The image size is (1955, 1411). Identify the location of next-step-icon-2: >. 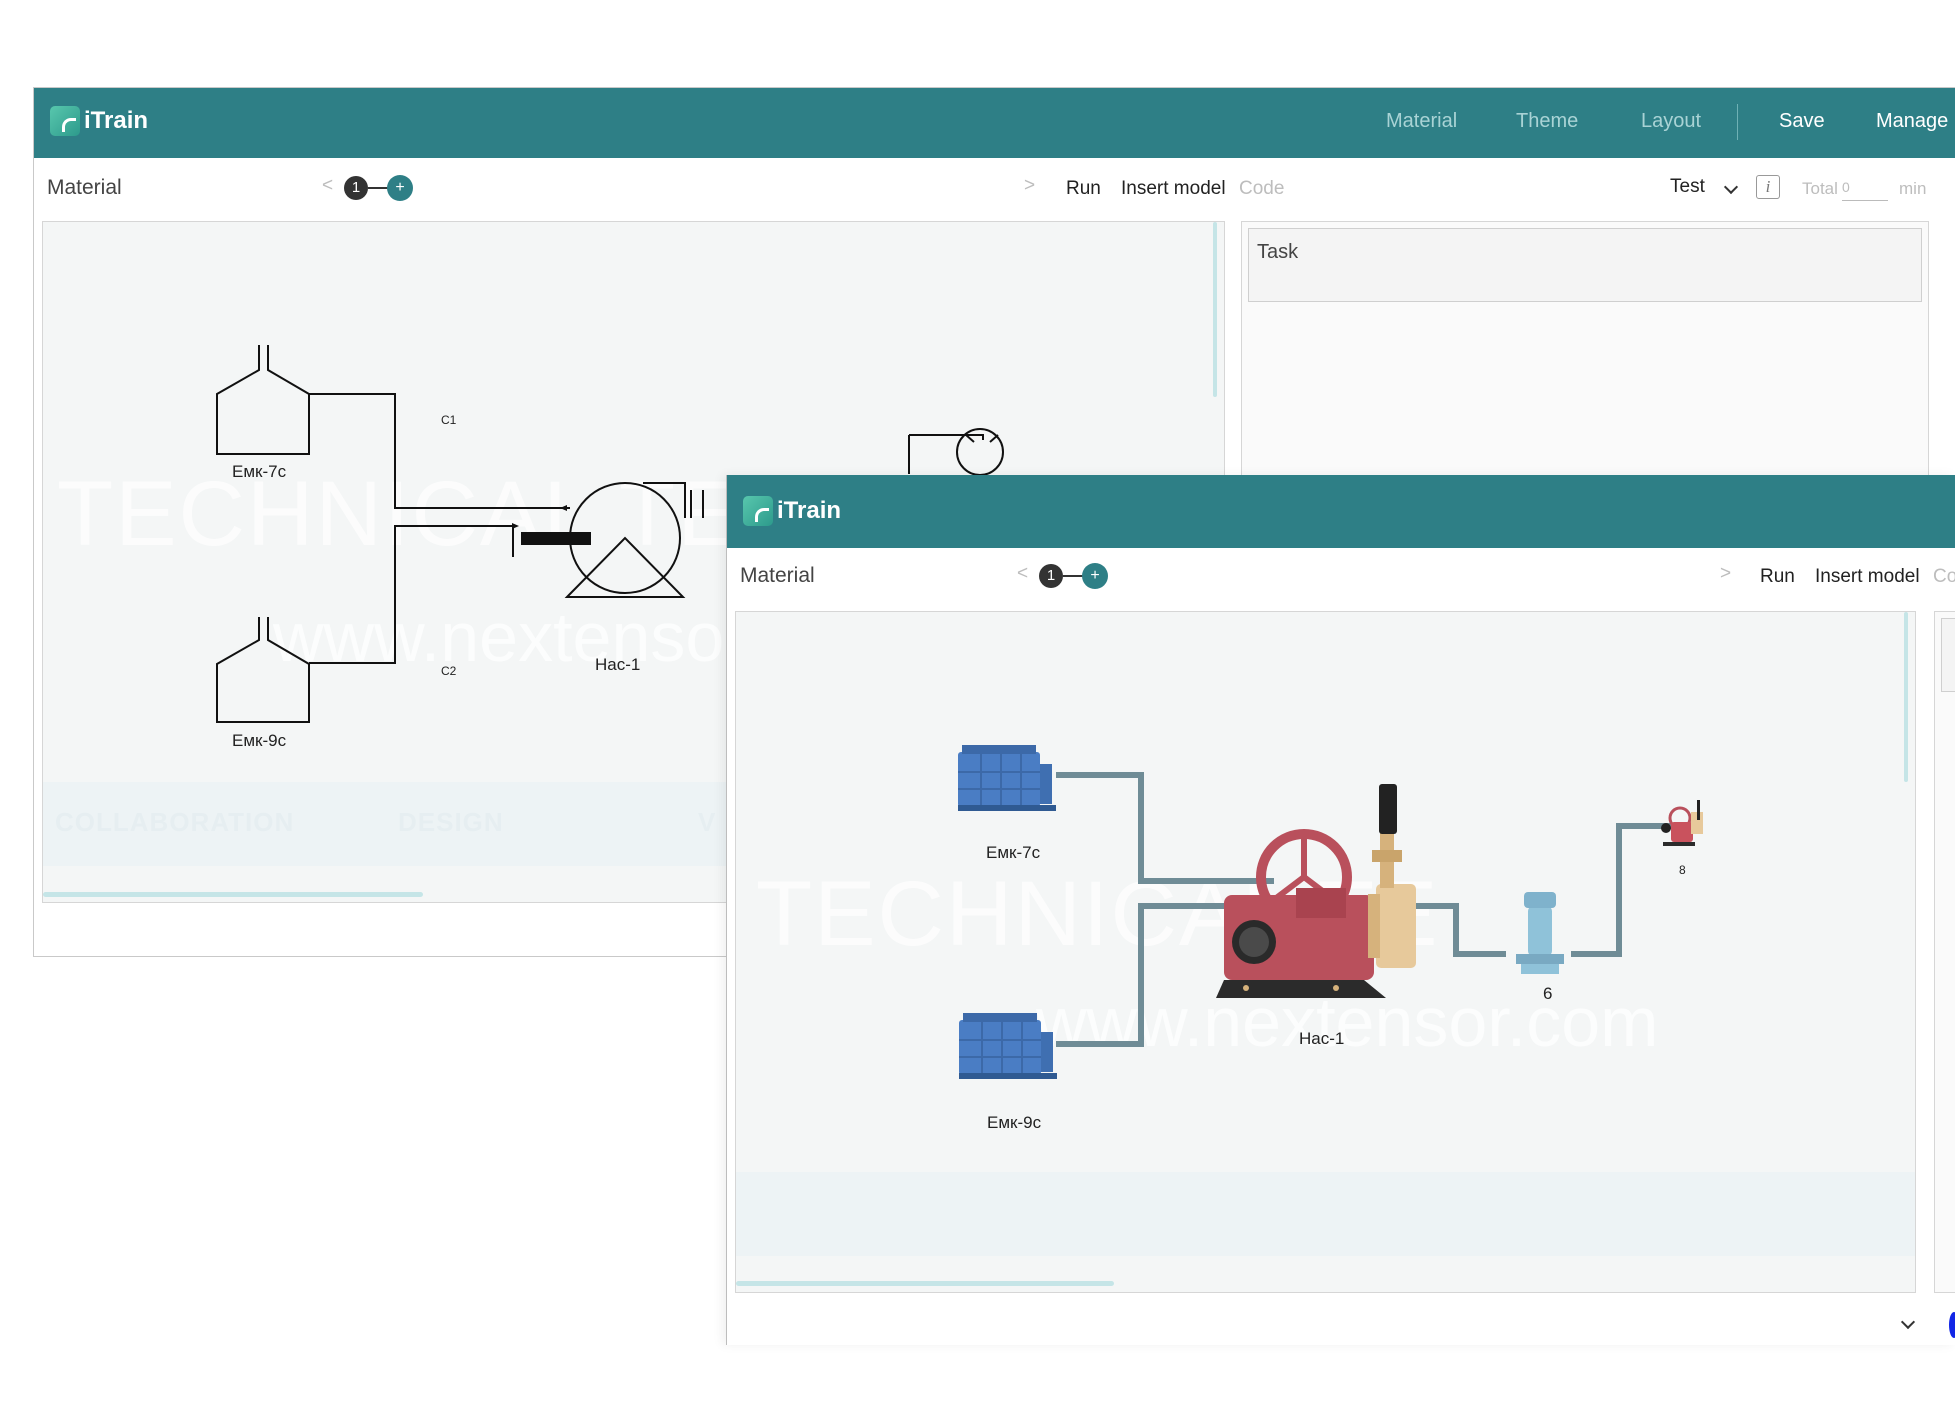
(1725, 574).